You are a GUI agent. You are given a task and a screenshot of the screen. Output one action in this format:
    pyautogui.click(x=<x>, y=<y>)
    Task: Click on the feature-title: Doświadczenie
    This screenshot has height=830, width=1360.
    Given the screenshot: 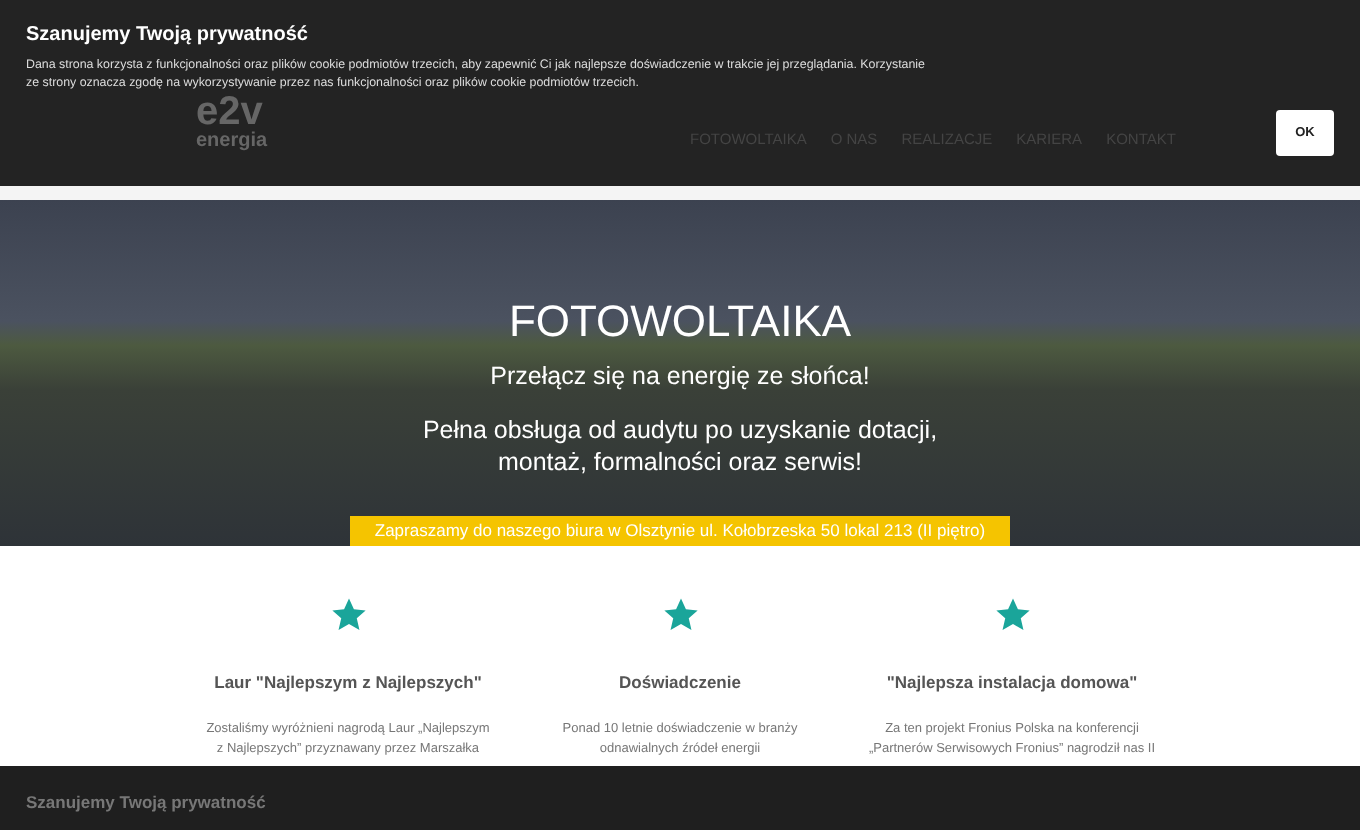 What is the action you would take?
    pyautogui.click(x=680, y=683)
    